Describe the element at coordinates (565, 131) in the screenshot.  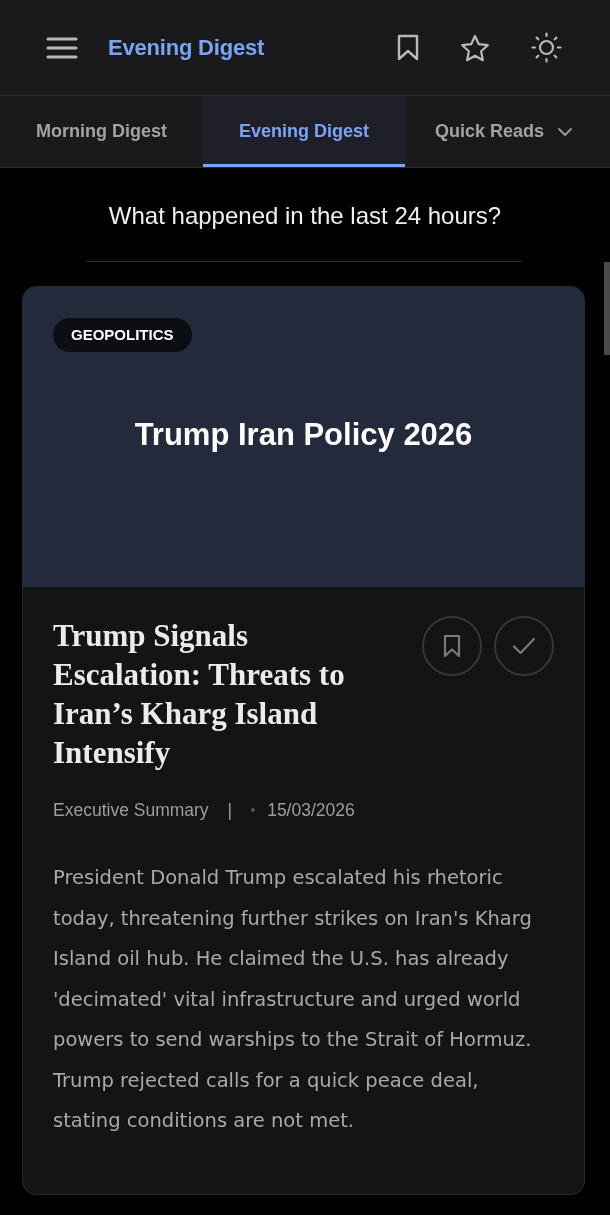
I see `chevron-icon` at that location.